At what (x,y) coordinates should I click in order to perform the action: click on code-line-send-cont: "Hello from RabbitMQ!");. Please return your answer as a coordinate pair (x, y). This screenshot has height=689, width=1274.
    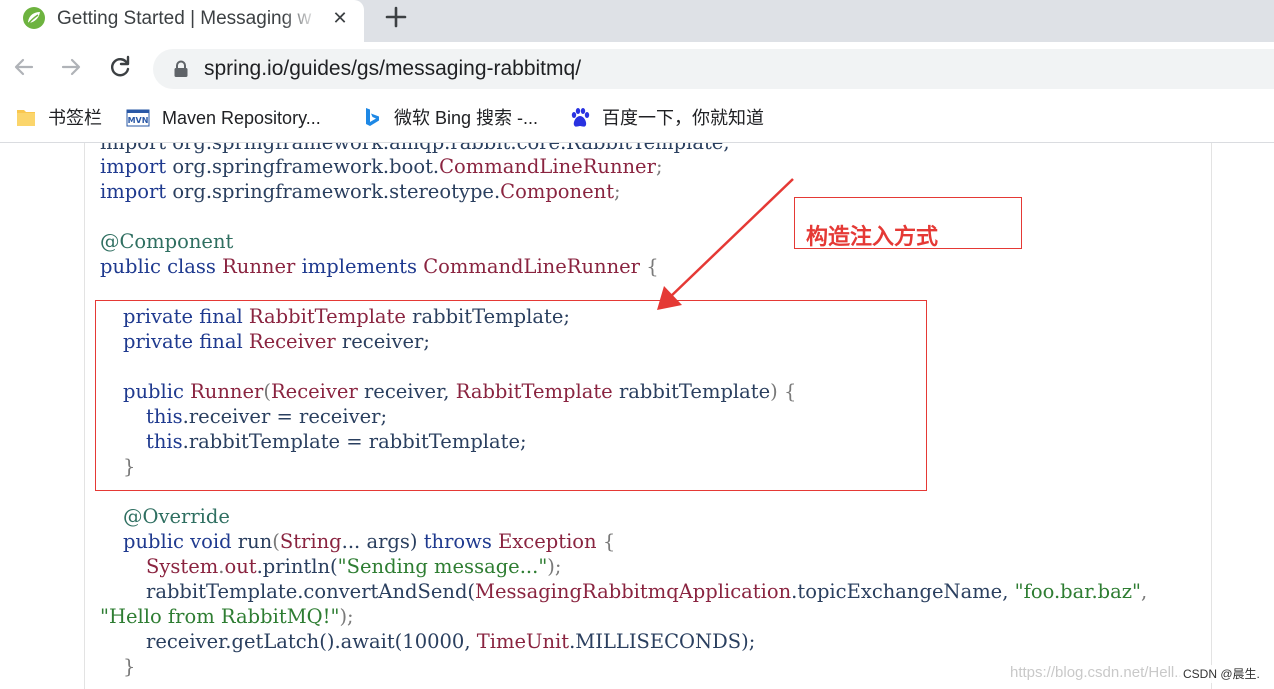
    Looking at the image, I should click on (227, 616).